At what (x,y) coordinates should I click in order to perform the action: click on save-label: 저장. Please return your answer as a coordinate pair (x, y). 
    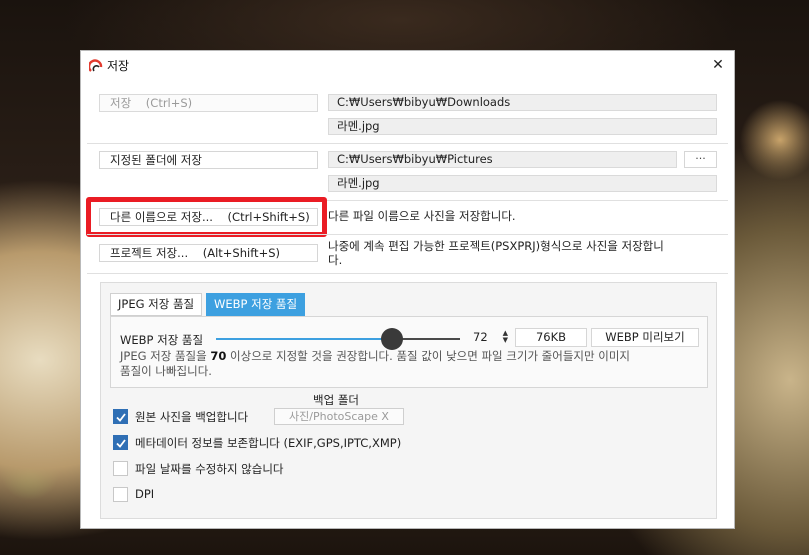
    Looking at the image, I should click on (121, 103).